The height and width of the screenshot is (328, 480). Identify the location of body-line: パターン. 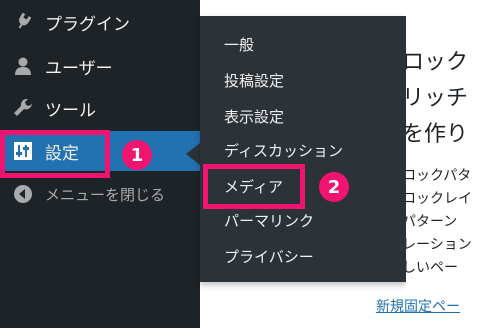
(432, 222).